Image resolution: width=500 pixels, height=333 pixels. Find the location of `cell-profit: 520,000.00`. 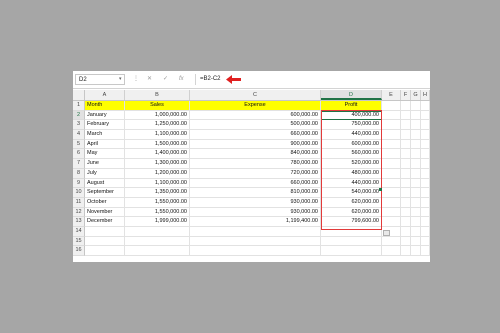

cell-profit: 520,000.00 is located at coordinates (351, 164).